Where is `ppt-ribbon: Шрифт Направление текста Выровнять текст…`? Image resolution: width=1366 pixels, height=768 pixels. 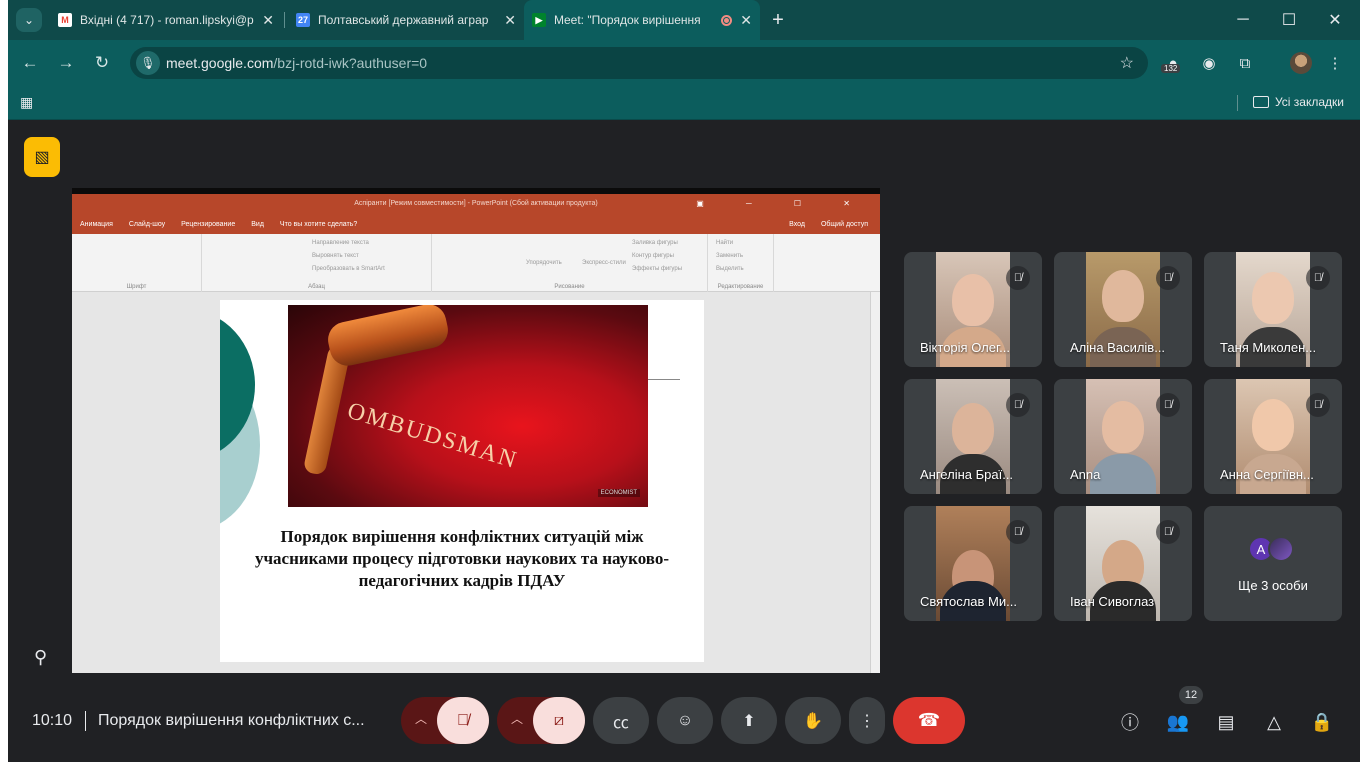 ppt-ribbon: Шрифт Направление текста Выровнять текст… is located at coordinates (476, 263).